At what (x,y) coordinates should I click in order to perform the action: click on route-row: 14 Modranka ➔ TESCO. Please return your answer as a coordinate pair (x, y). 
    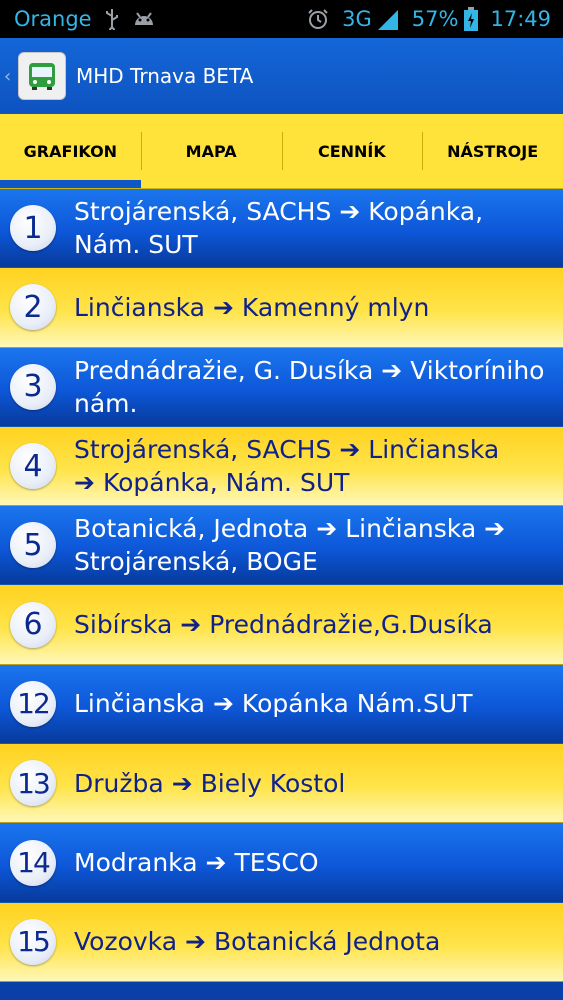
    Looking at the image, I should click on (281, 863).